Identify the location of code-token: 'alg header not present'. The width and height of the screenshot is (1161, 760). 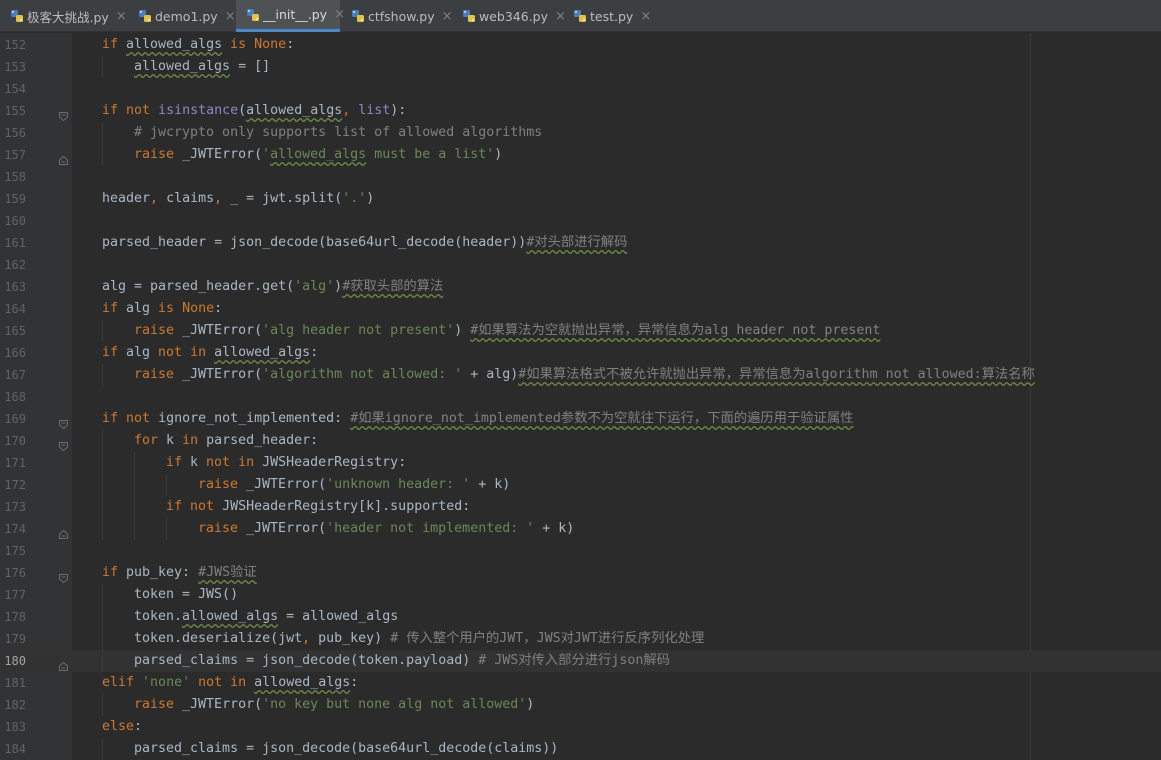
(358, 330).